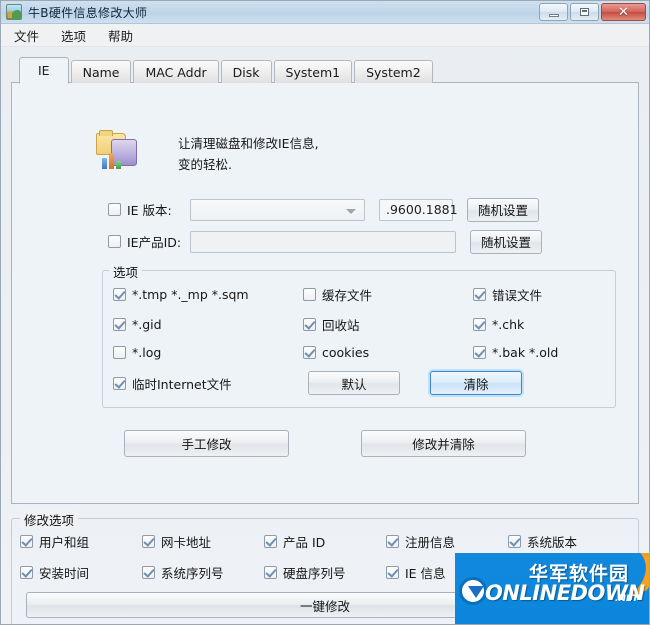 This screenshot has height=625, width=650. I want to click on options-groupbox-title: 选项, so click(126, 271).